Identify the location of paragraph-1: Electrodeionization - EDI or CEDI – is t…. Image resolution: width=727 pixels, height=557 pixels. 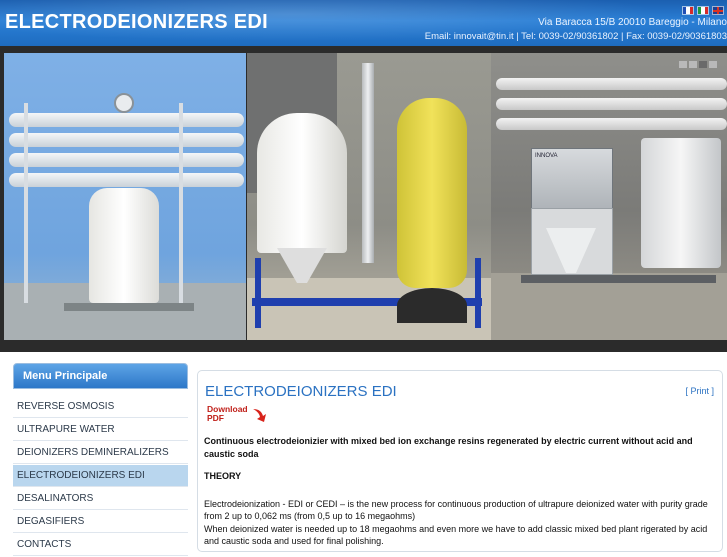
(456, 510).